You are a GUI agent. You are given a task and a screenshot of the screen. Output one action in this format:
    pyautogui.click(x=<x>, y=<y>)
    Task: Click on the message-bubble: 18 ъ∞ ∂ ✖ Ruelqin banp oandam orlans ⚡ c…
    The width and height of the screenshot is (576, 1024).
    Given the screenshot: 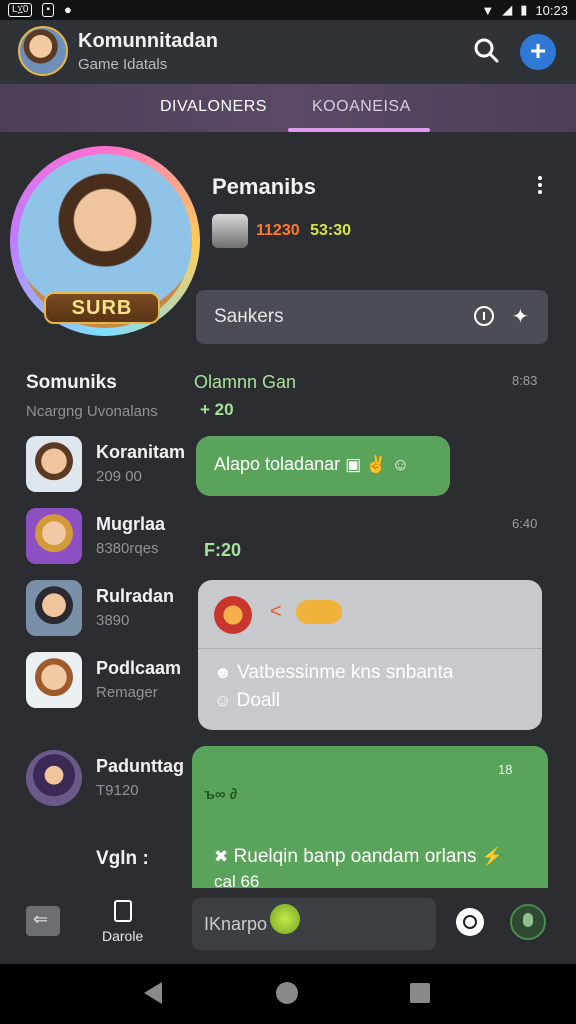 What is the action you would take?
    pyautogui.click(x=370, y=826)
    